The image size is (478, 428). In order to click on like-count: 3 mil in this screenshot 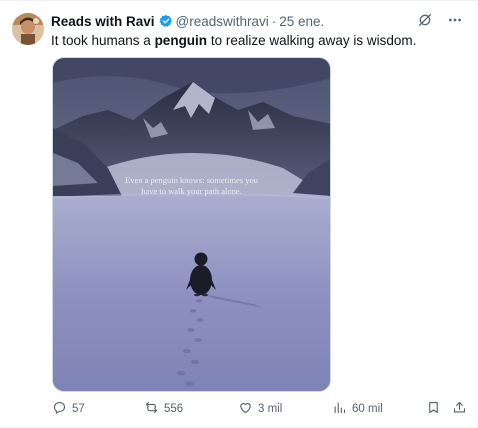, I will do `click(270, 409)`.